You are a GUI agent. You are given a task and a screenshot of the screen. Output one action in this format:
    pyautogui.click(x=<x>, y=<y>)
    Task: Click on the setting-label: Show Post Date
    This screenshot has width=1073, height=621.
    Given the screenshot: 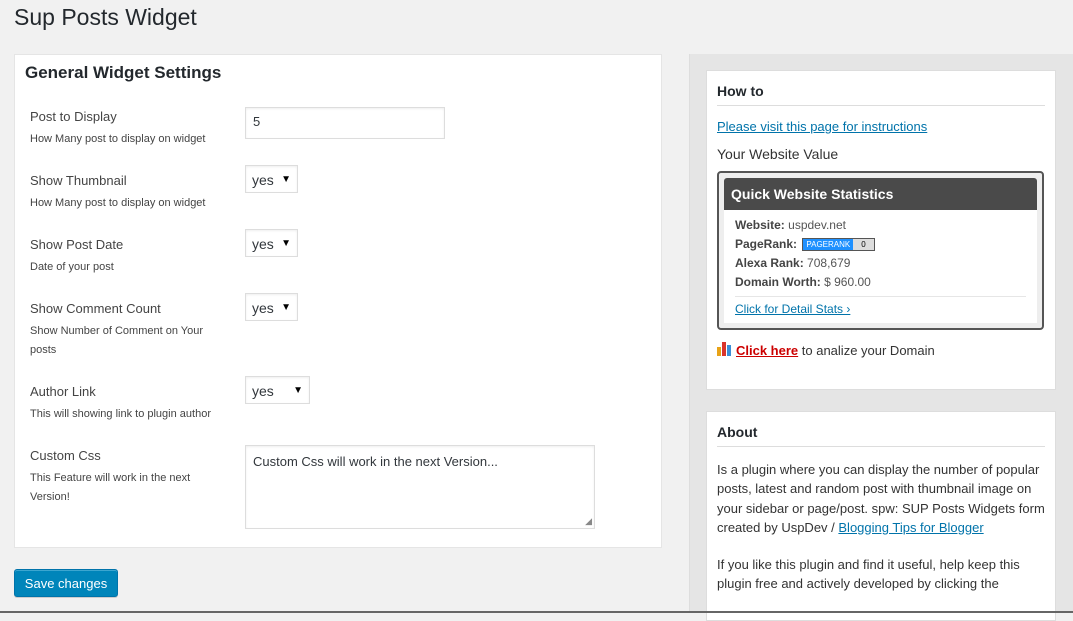 What is the action you would take?
    pyautogui.click(x=77, y=244)
    